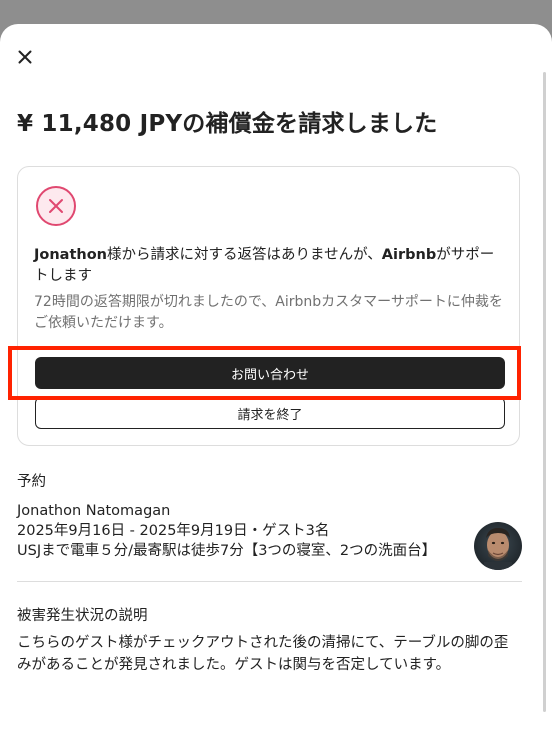  Describe the element at coordinates (269, 581) in the screenshot. I see `section-divider` at that location.